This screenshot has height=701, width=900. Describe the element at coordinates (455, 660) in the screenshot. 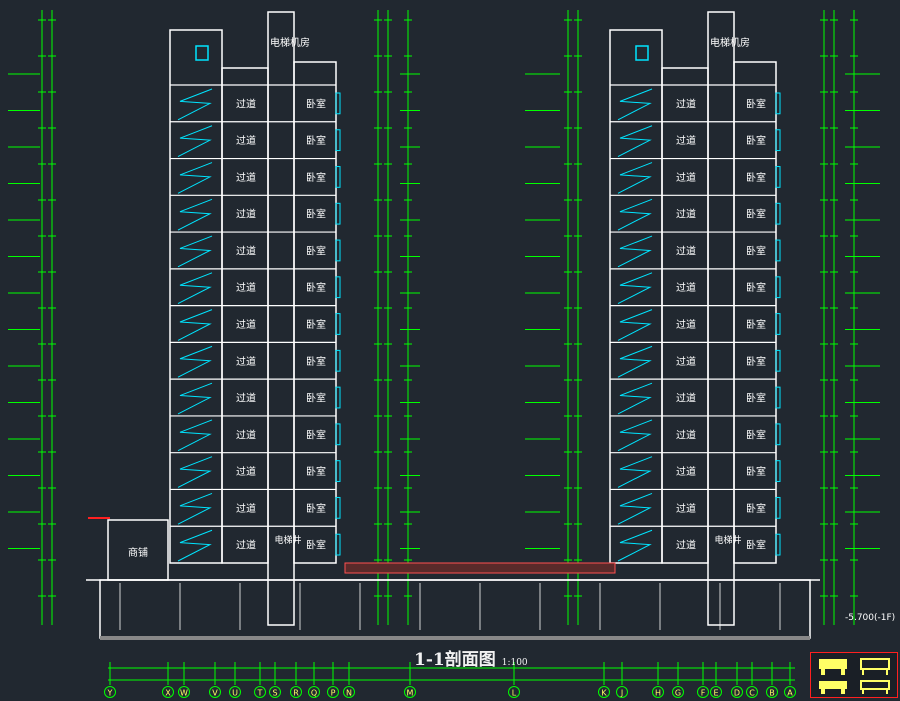

I see `title-text: 1-1剖面图` at that location.